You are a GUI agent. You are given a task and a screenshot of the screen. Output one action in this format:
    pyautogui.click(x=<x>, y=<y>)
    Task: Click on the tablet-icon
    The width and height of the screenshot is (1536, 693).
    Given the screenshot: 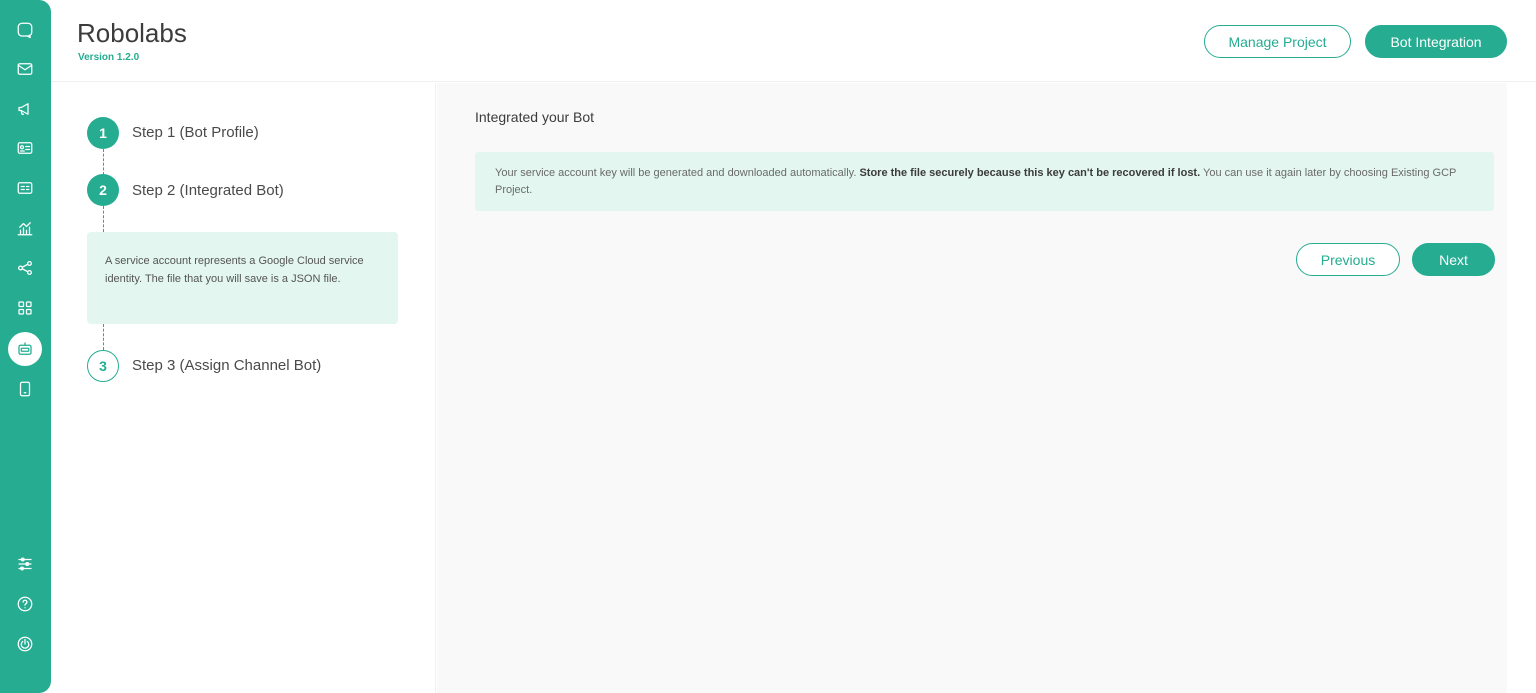 What is the action you would take?
    pyautogui.click(x=25, y=389)
    